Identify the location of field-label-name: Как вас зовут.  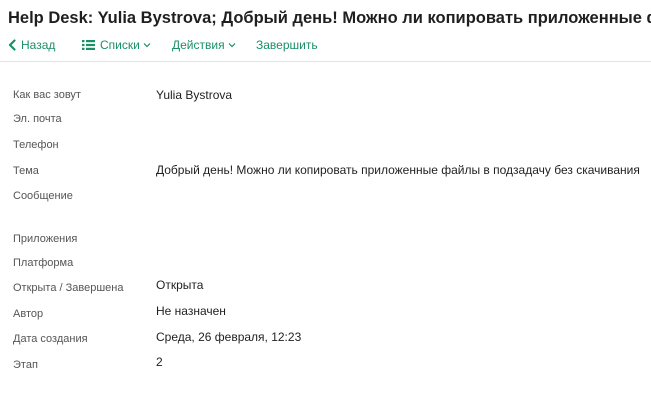
(47, 95).